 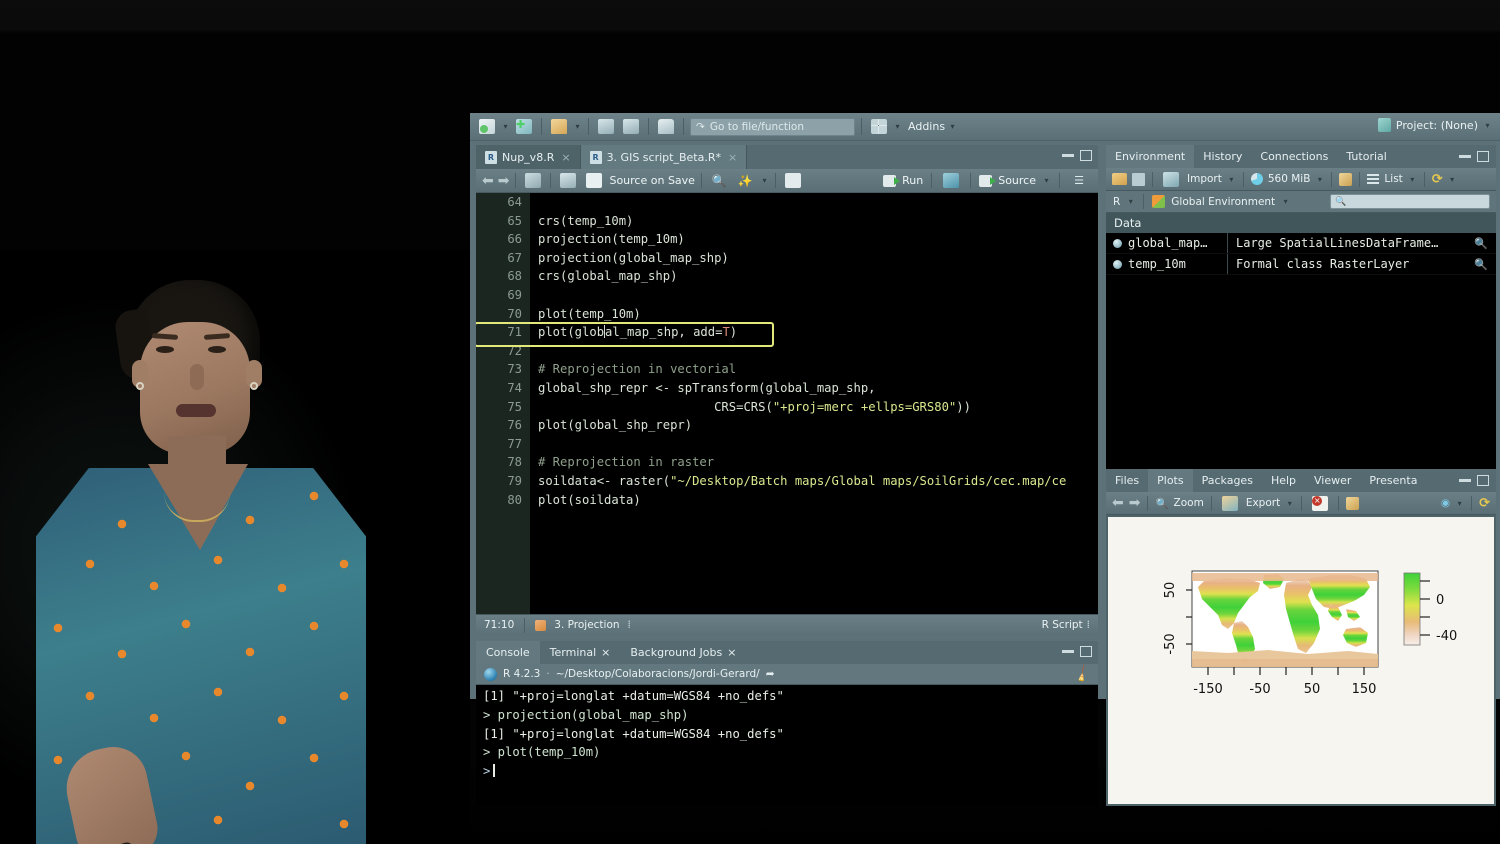 What do you see at coordinates (524, 127) in the screenshot?
I see `new-project-icon: ✚` at bounding box center [524, 127].